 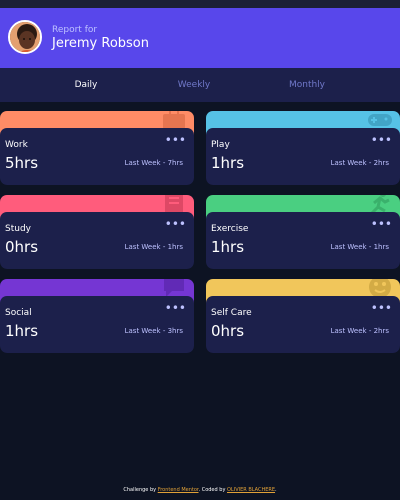 I want to click on activity-card-exercise: Exercise ••• 1hrs Last Week - 1hrs, so click(x=303, y=232).